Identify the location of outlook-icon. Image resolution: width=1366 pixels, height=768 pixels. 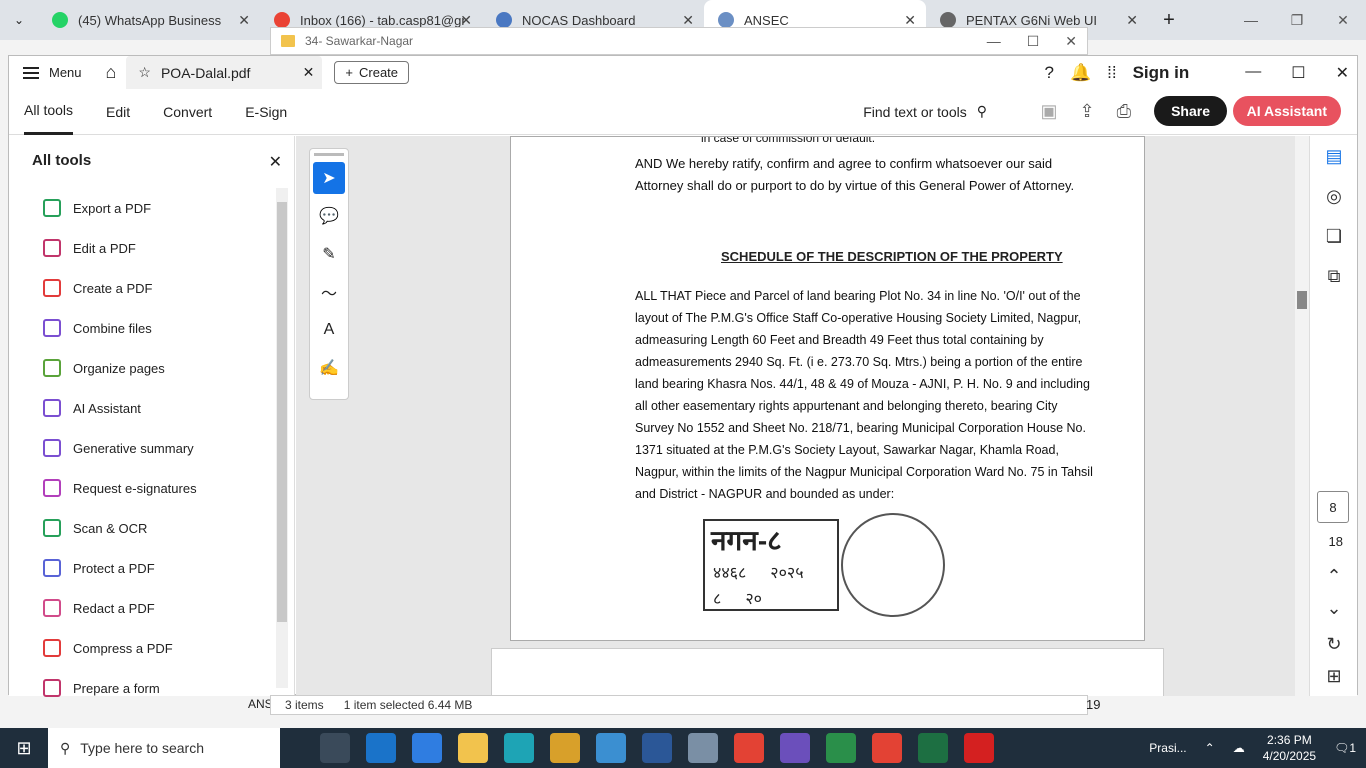
(381, 748).